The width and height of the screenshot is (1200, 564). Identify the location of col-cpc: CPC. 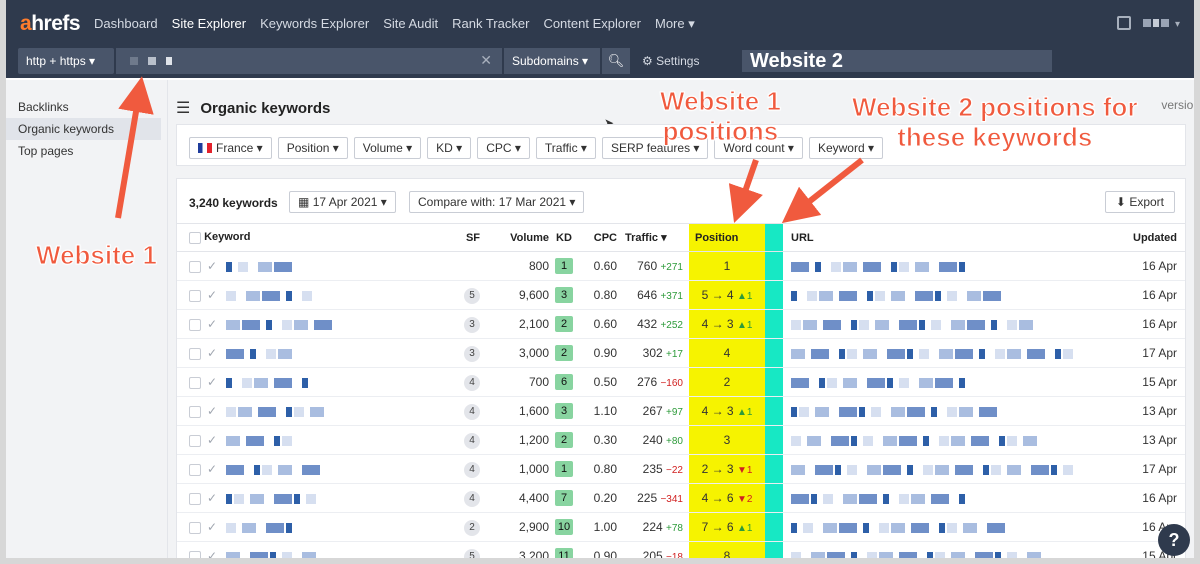
(598, 237).